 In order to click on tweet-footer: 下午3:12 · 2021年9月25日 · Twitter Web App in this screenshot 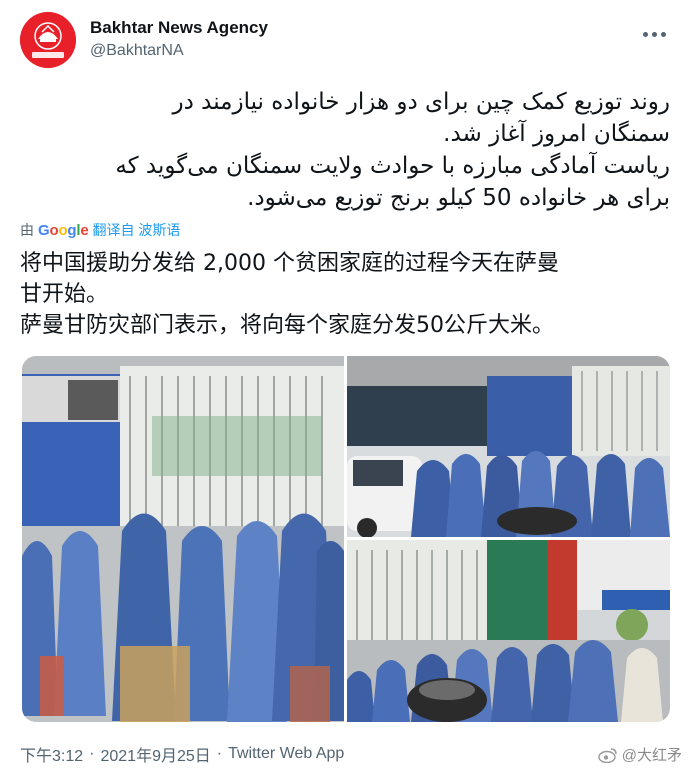, I will do `click(182, 754)`.